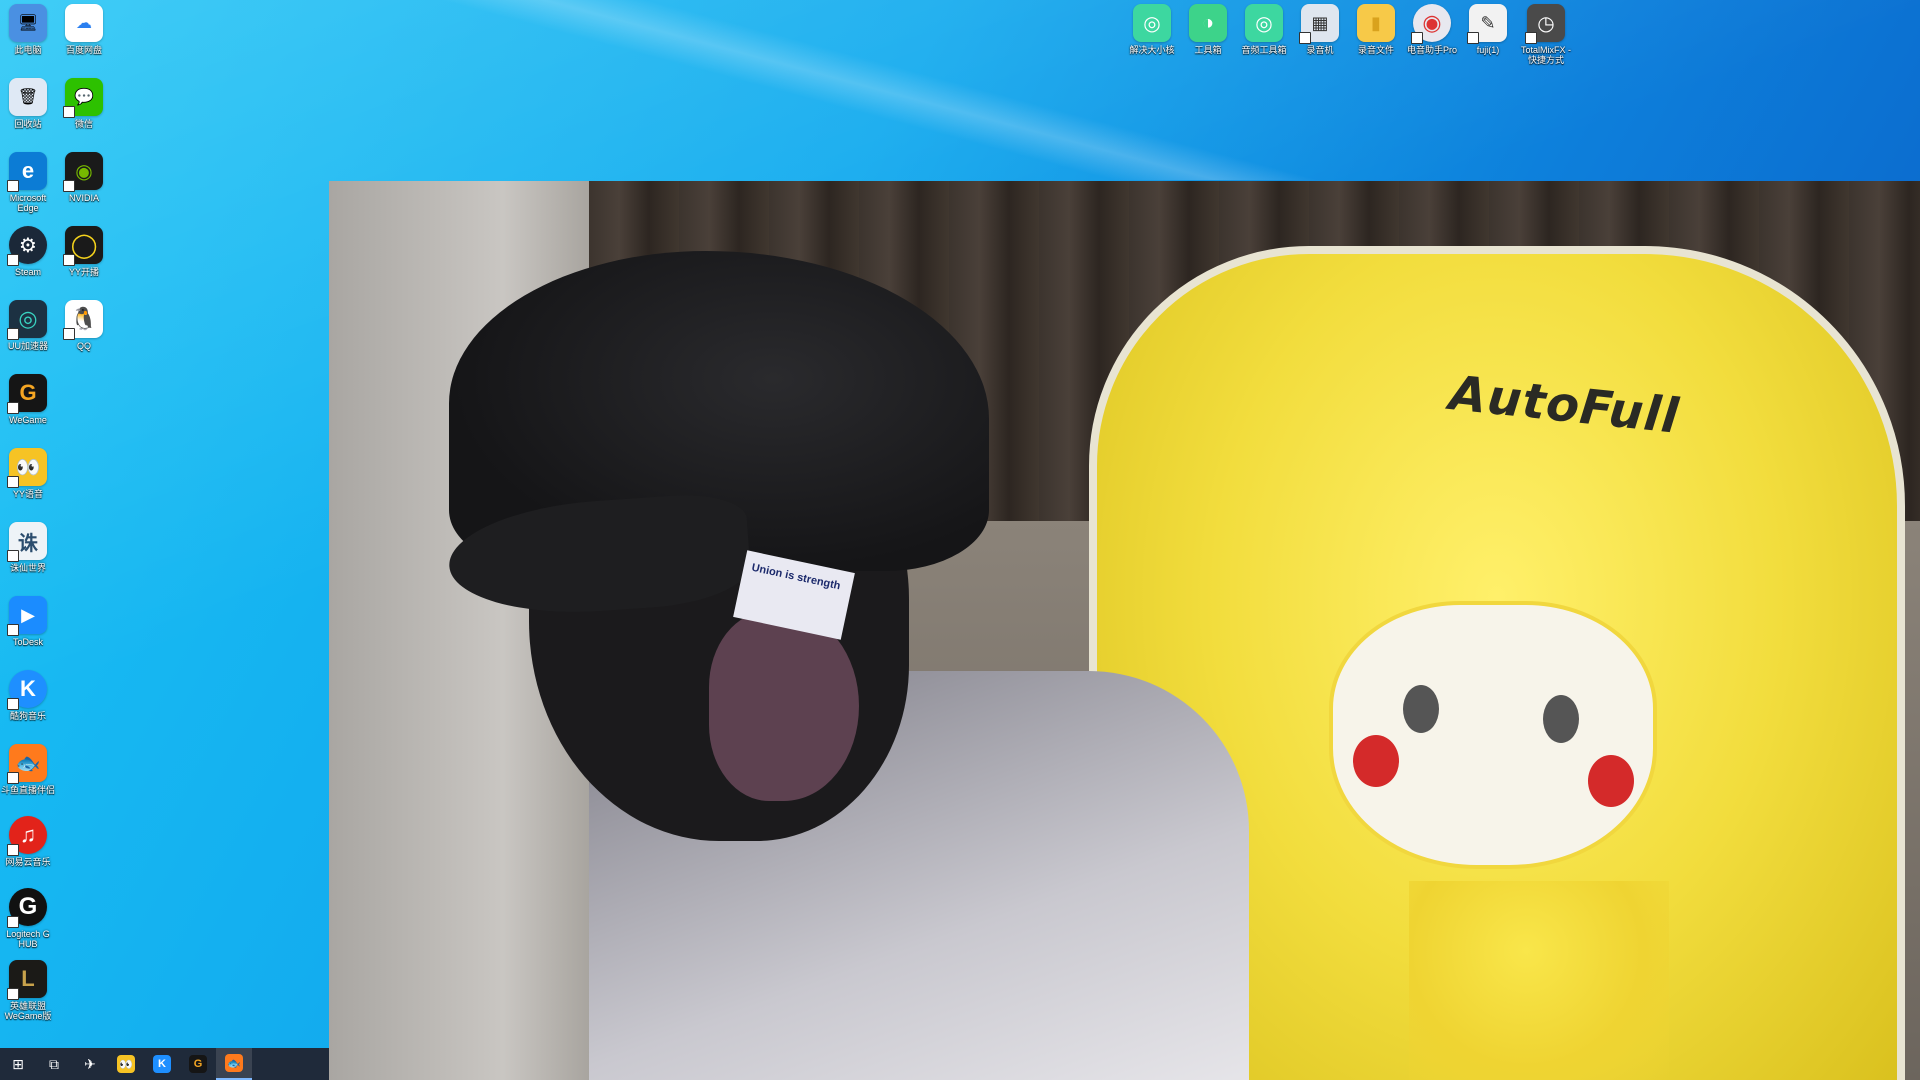 The image size is (1920, 1080). What do you see at coordinates (28, 97) in the screenshot?
I see `recycle-bin-icon: 🗑` at bounding box center [28, 97].